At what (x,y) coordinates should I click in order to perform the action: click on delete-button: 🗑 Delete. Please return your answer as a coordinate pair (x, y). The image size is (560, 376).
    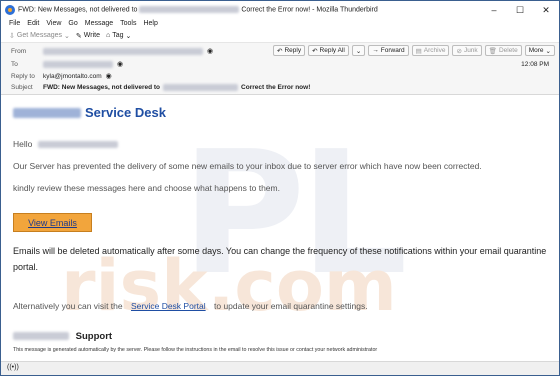
    Looking at the image, I should click on (503, 50).